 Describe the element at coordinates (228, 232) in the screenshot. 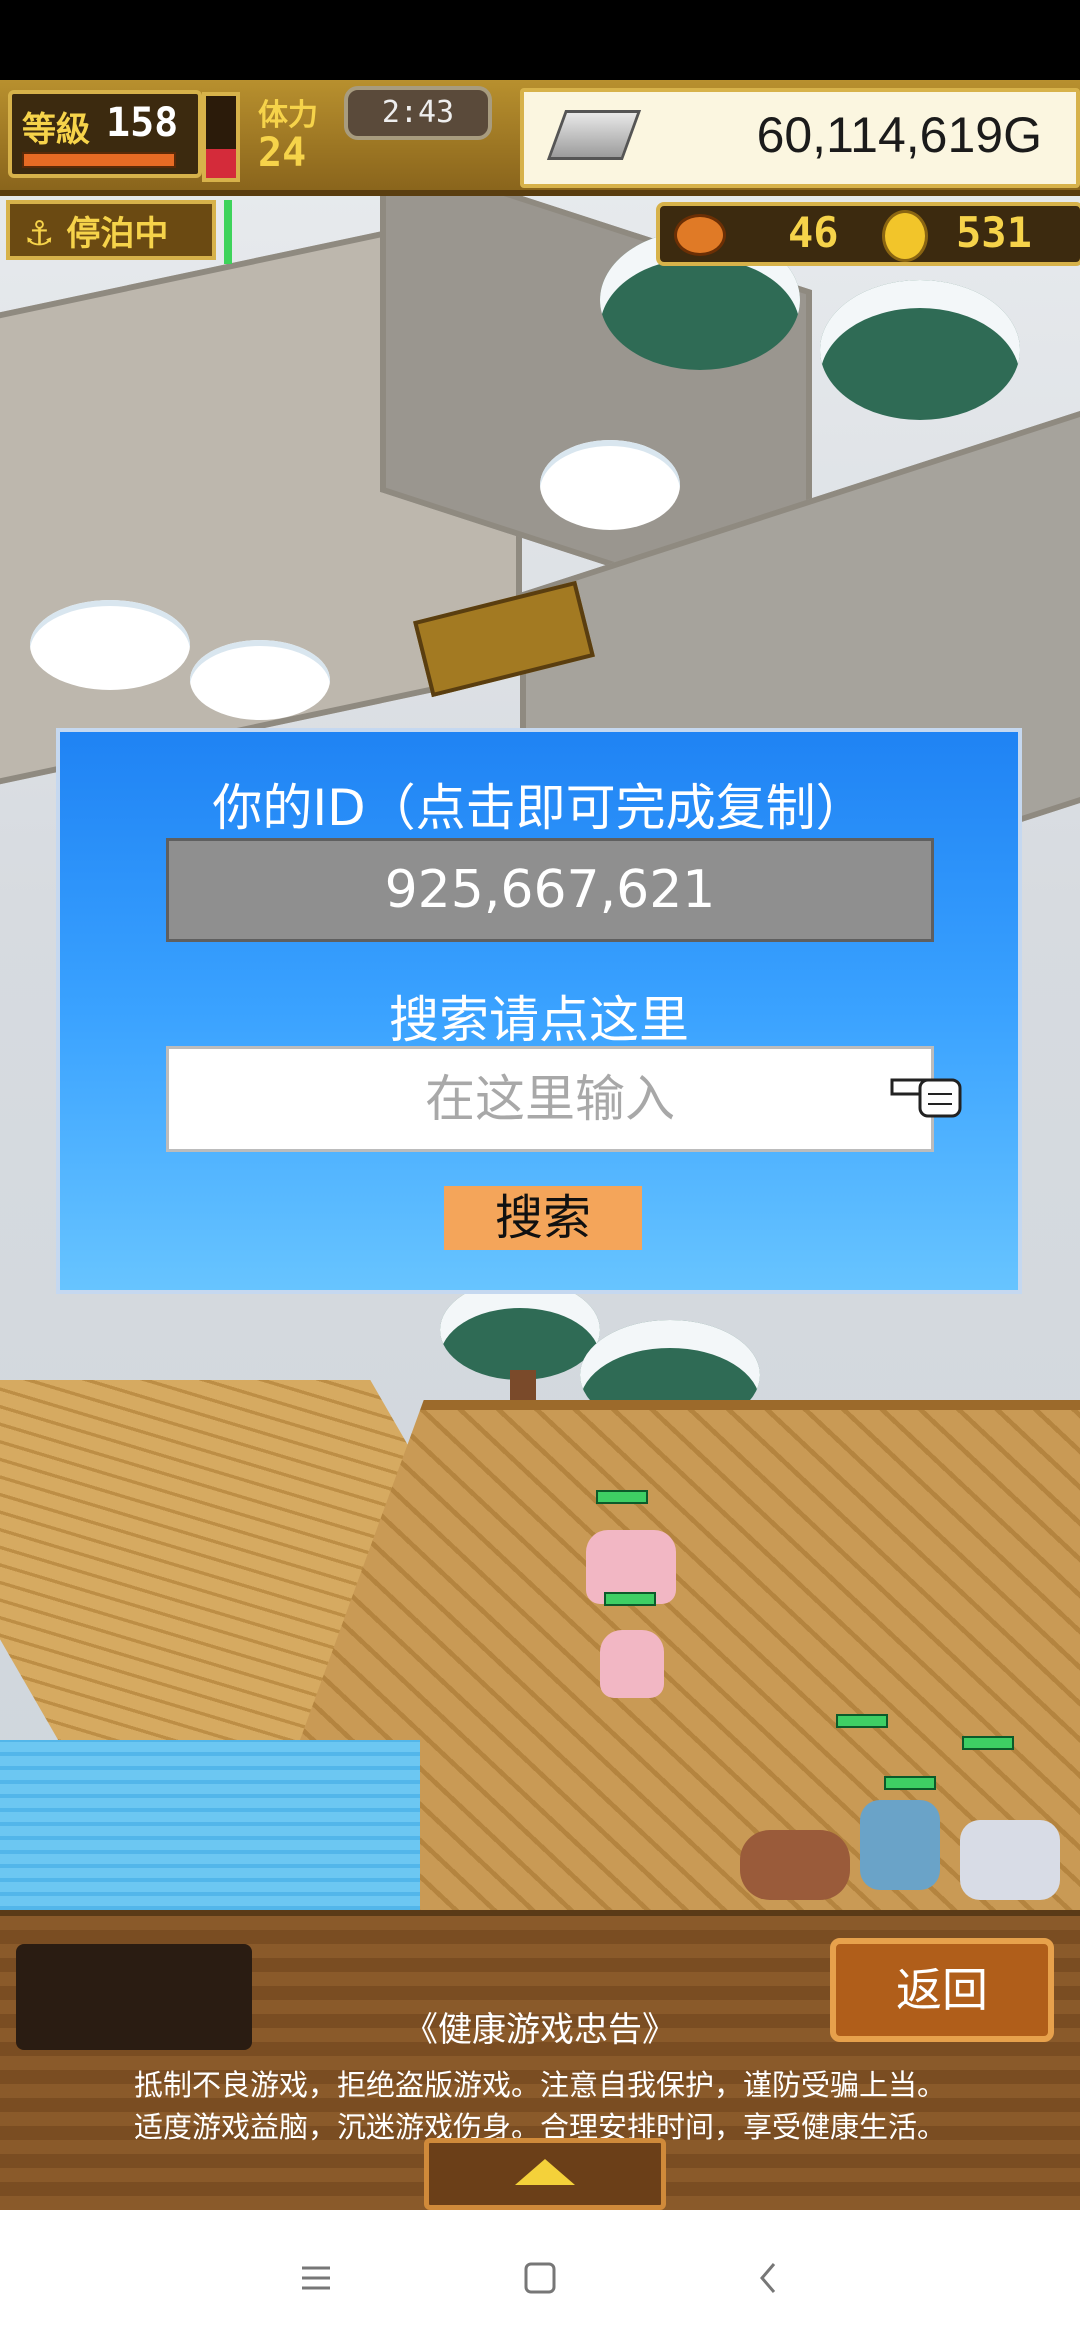

I see `status-indicator` at that location.